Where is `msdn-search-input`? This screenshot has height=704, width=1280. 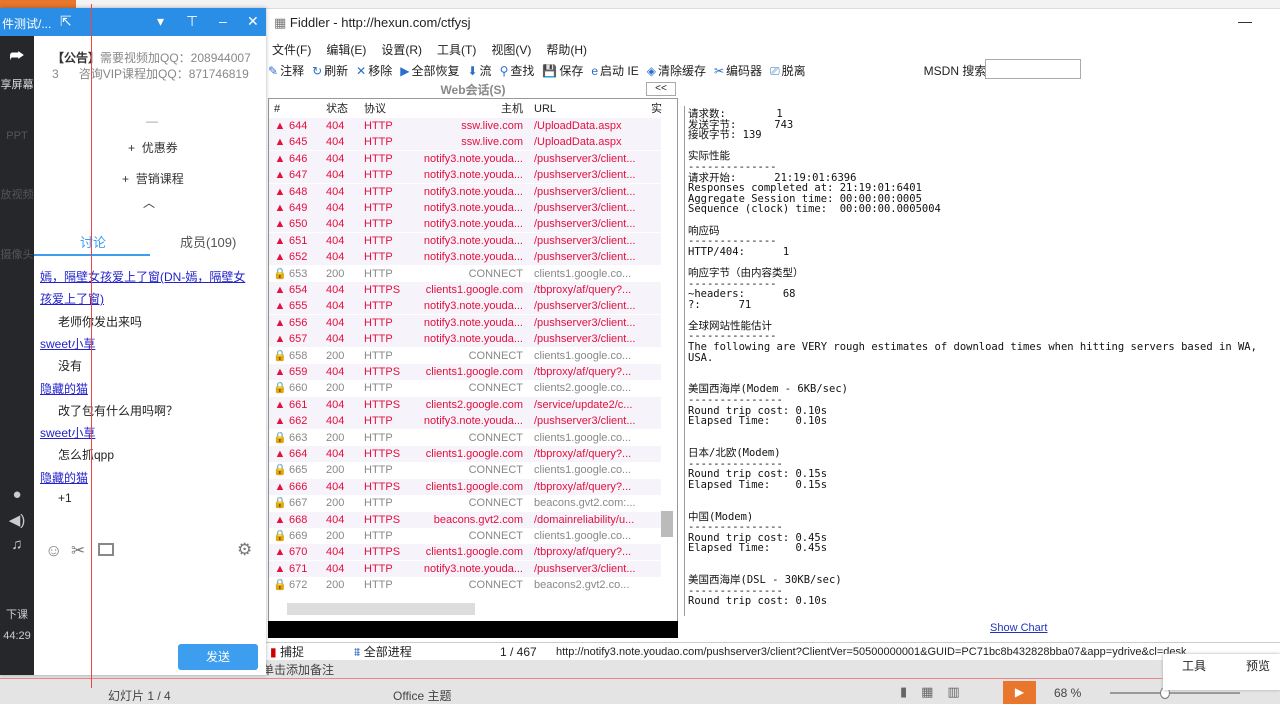
msdn-search-input is located at coordinates (1033, 69).